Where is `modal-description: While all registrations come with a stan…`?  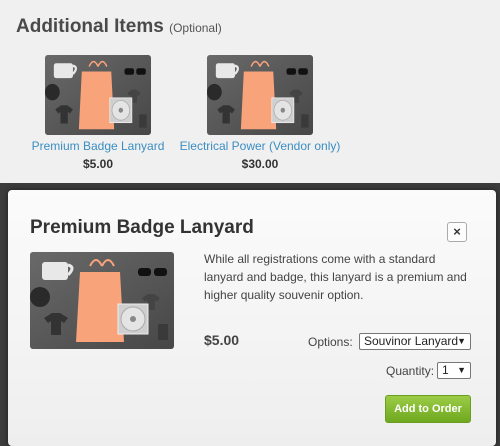 modal-description: While all registrations come with a stan… is located at coordinates (335, 277).